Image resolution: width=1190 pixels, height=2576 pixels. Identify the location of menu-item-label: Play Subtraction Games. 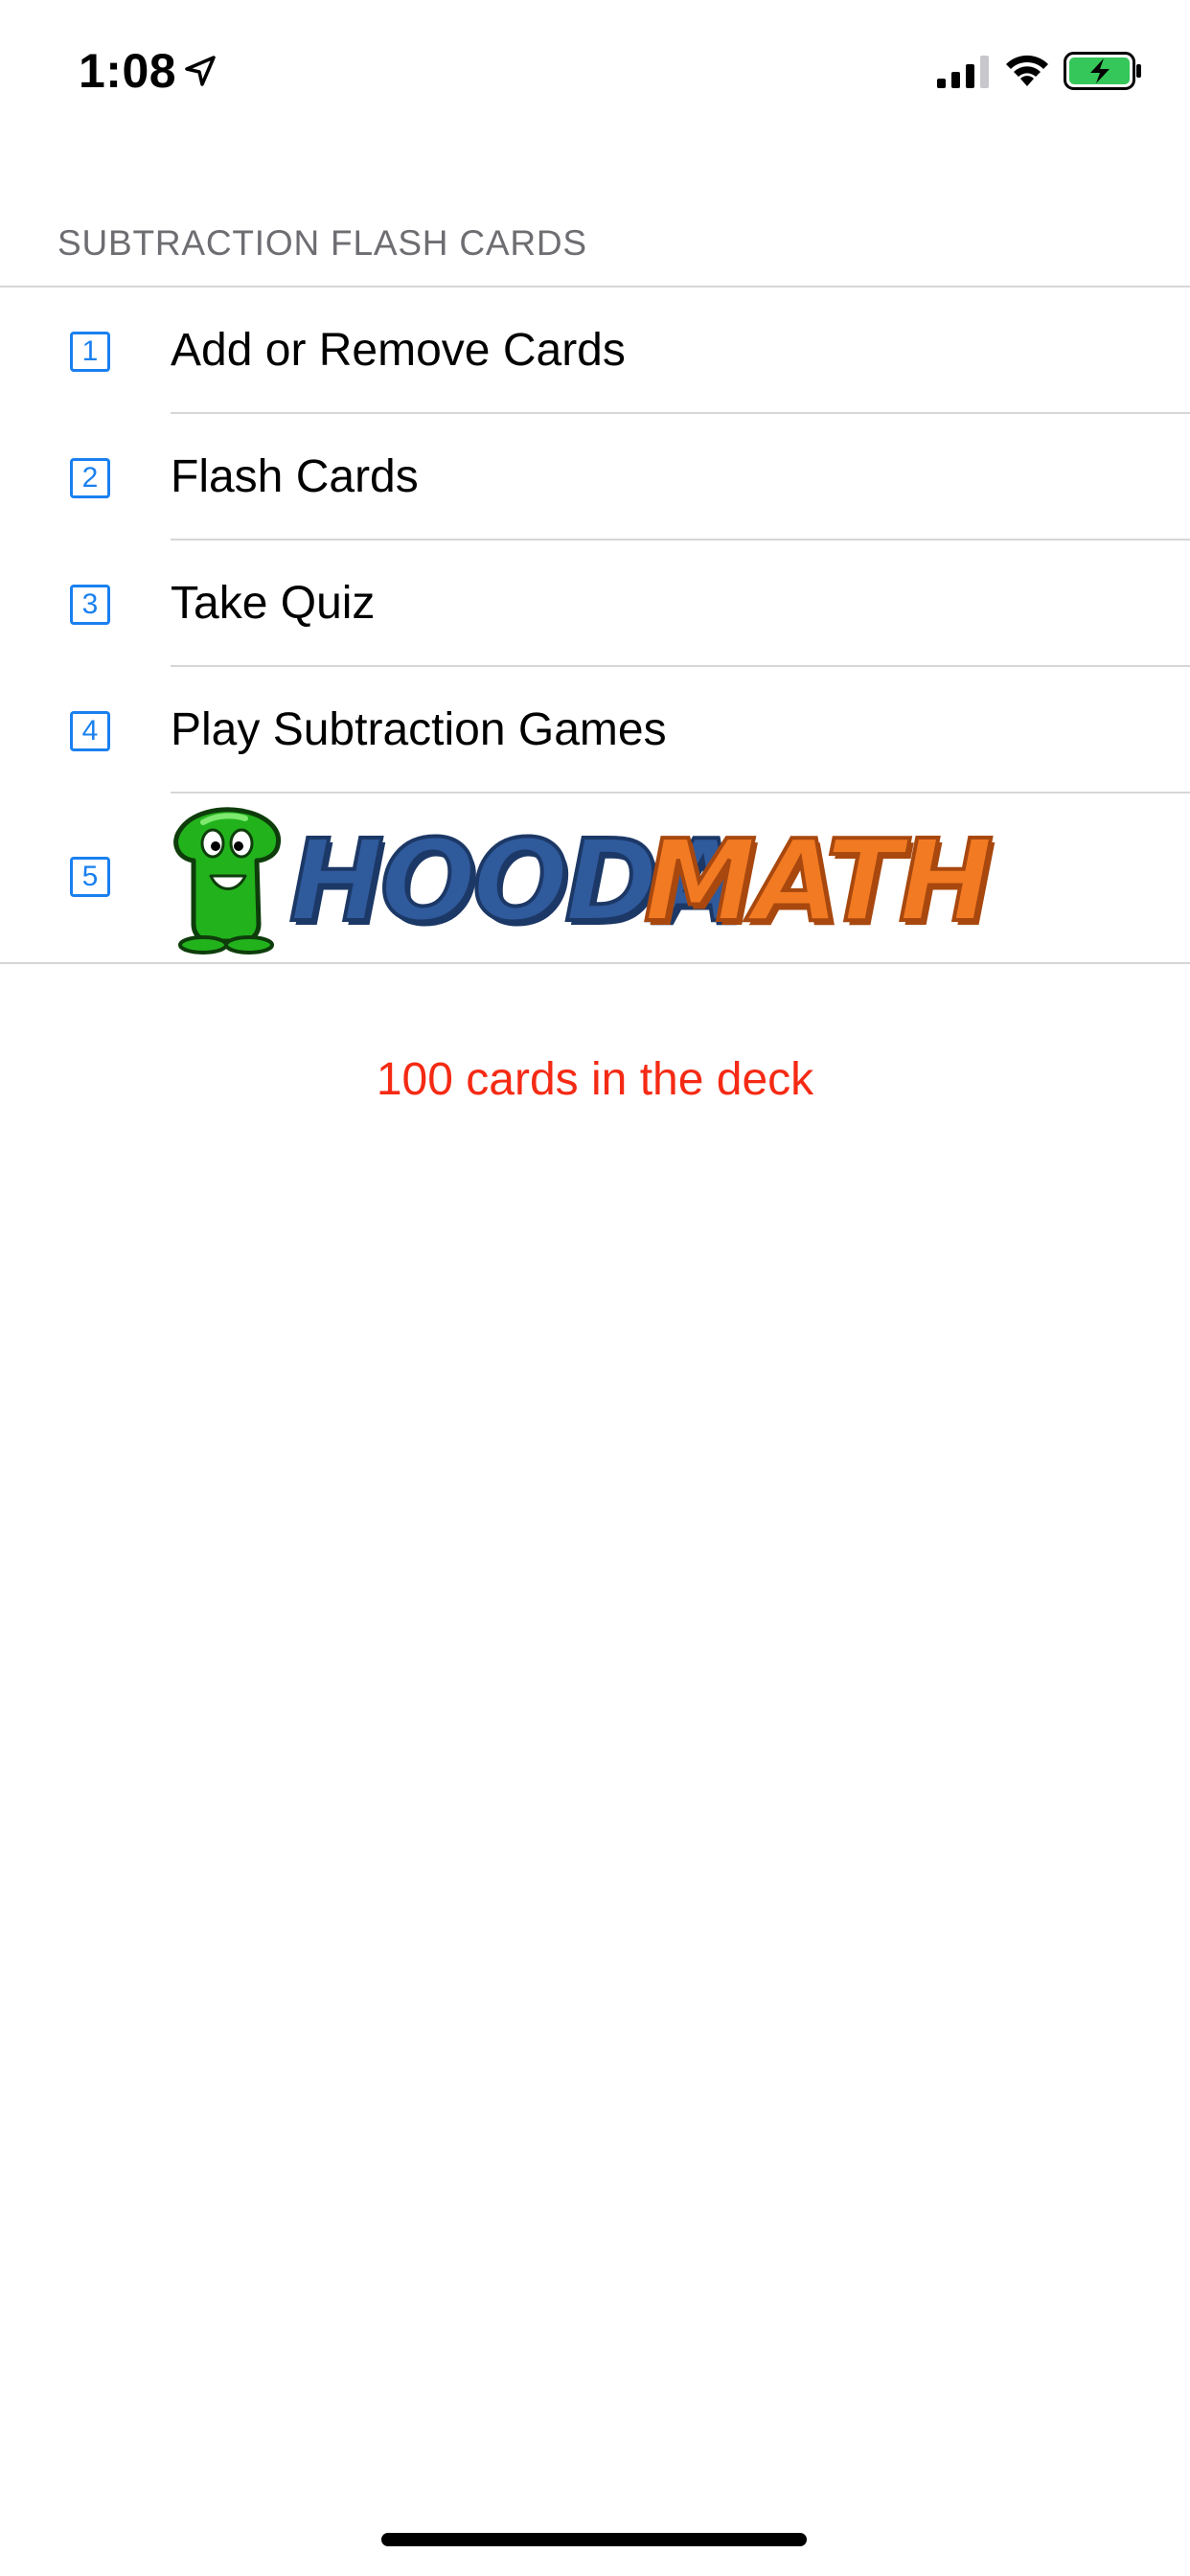
(419, 729).